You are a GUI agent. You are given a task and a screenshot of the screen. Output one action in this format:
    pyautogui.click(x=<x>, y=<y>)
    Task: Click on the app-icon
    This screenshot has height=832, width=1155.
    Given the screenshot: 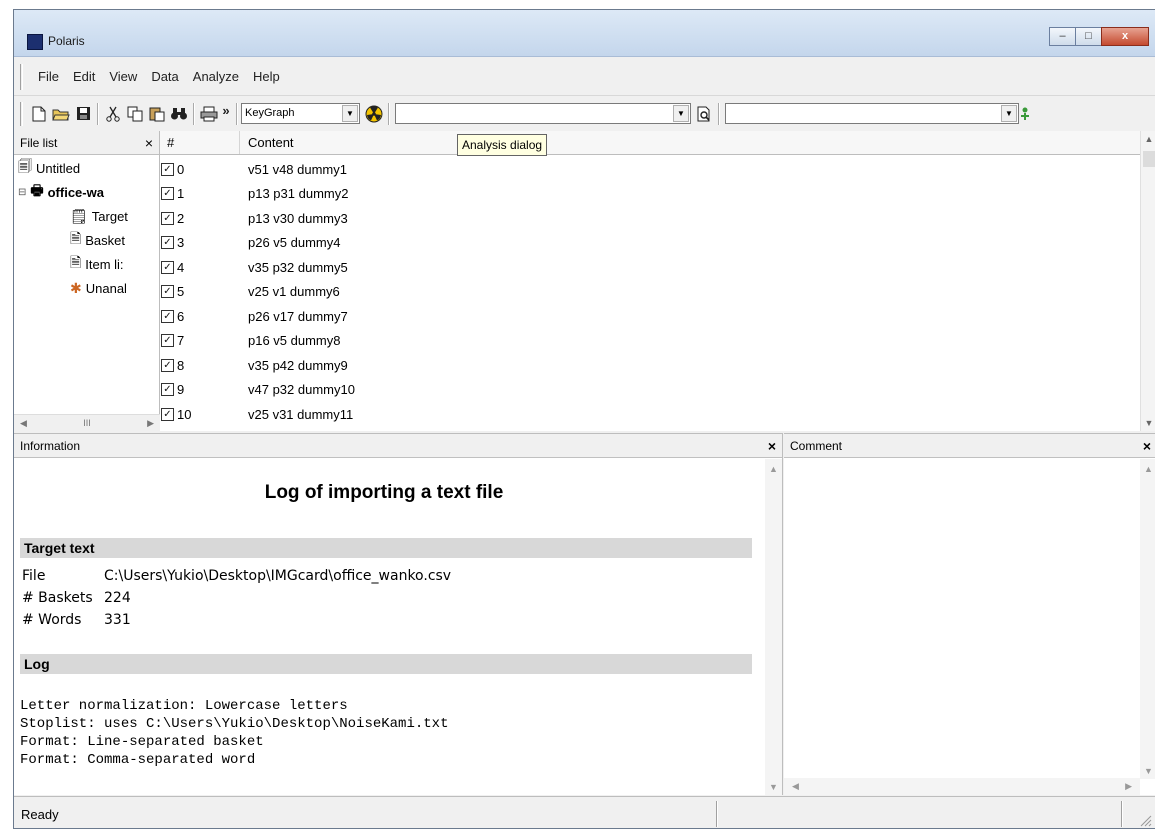 What is the action you would take?
    pyautogui.click(x=35, y=42)
    